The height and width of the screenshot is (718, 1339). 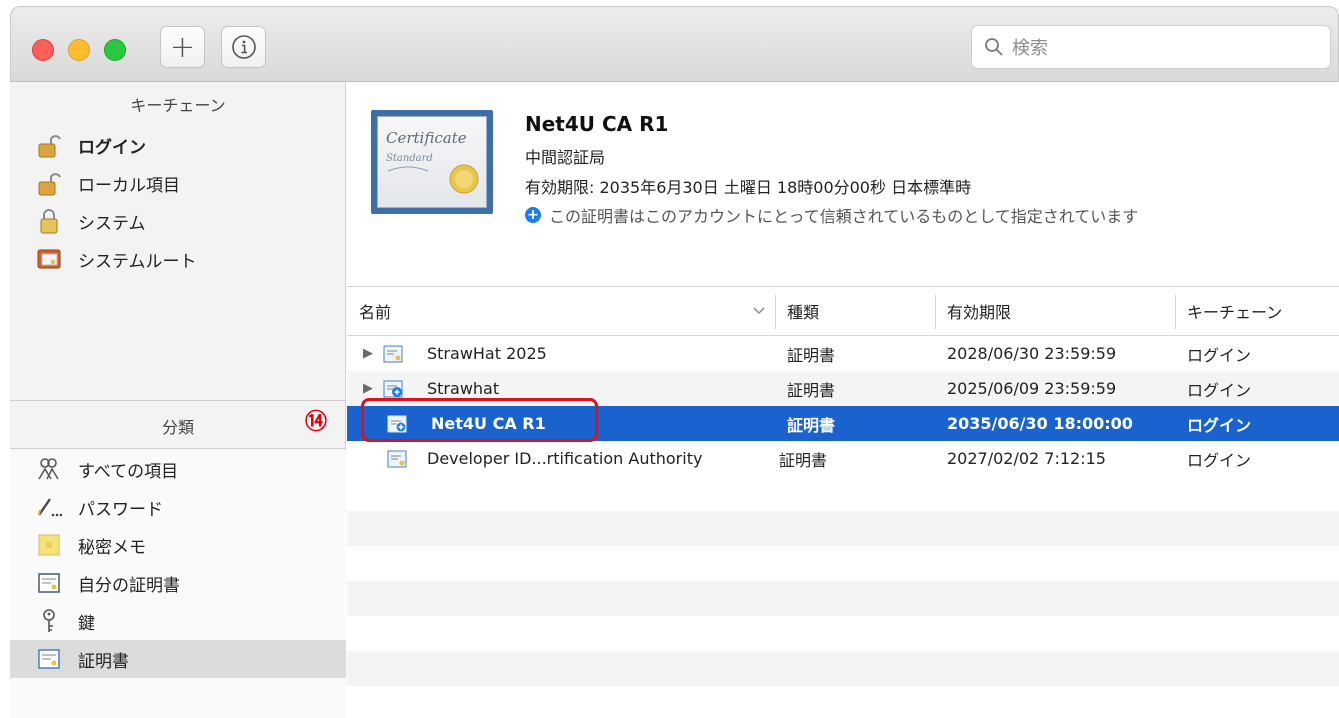 What do you see at coordinates (112, 223) in the screenshot?
I see `sidebar-item-label: システム` at bounding box center [112, 223].